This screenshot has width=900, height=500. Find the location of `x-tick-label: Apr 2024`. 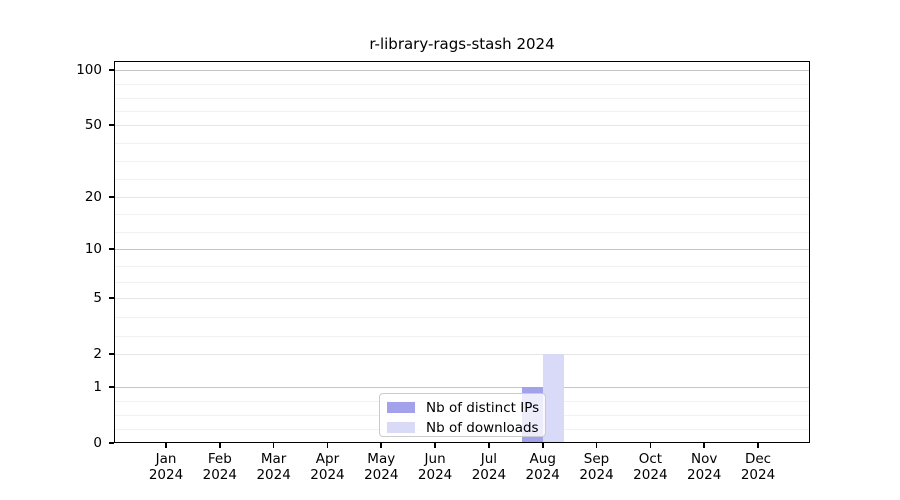

x-tick-label: Apr 2024 is located at coordinates (327, 467).